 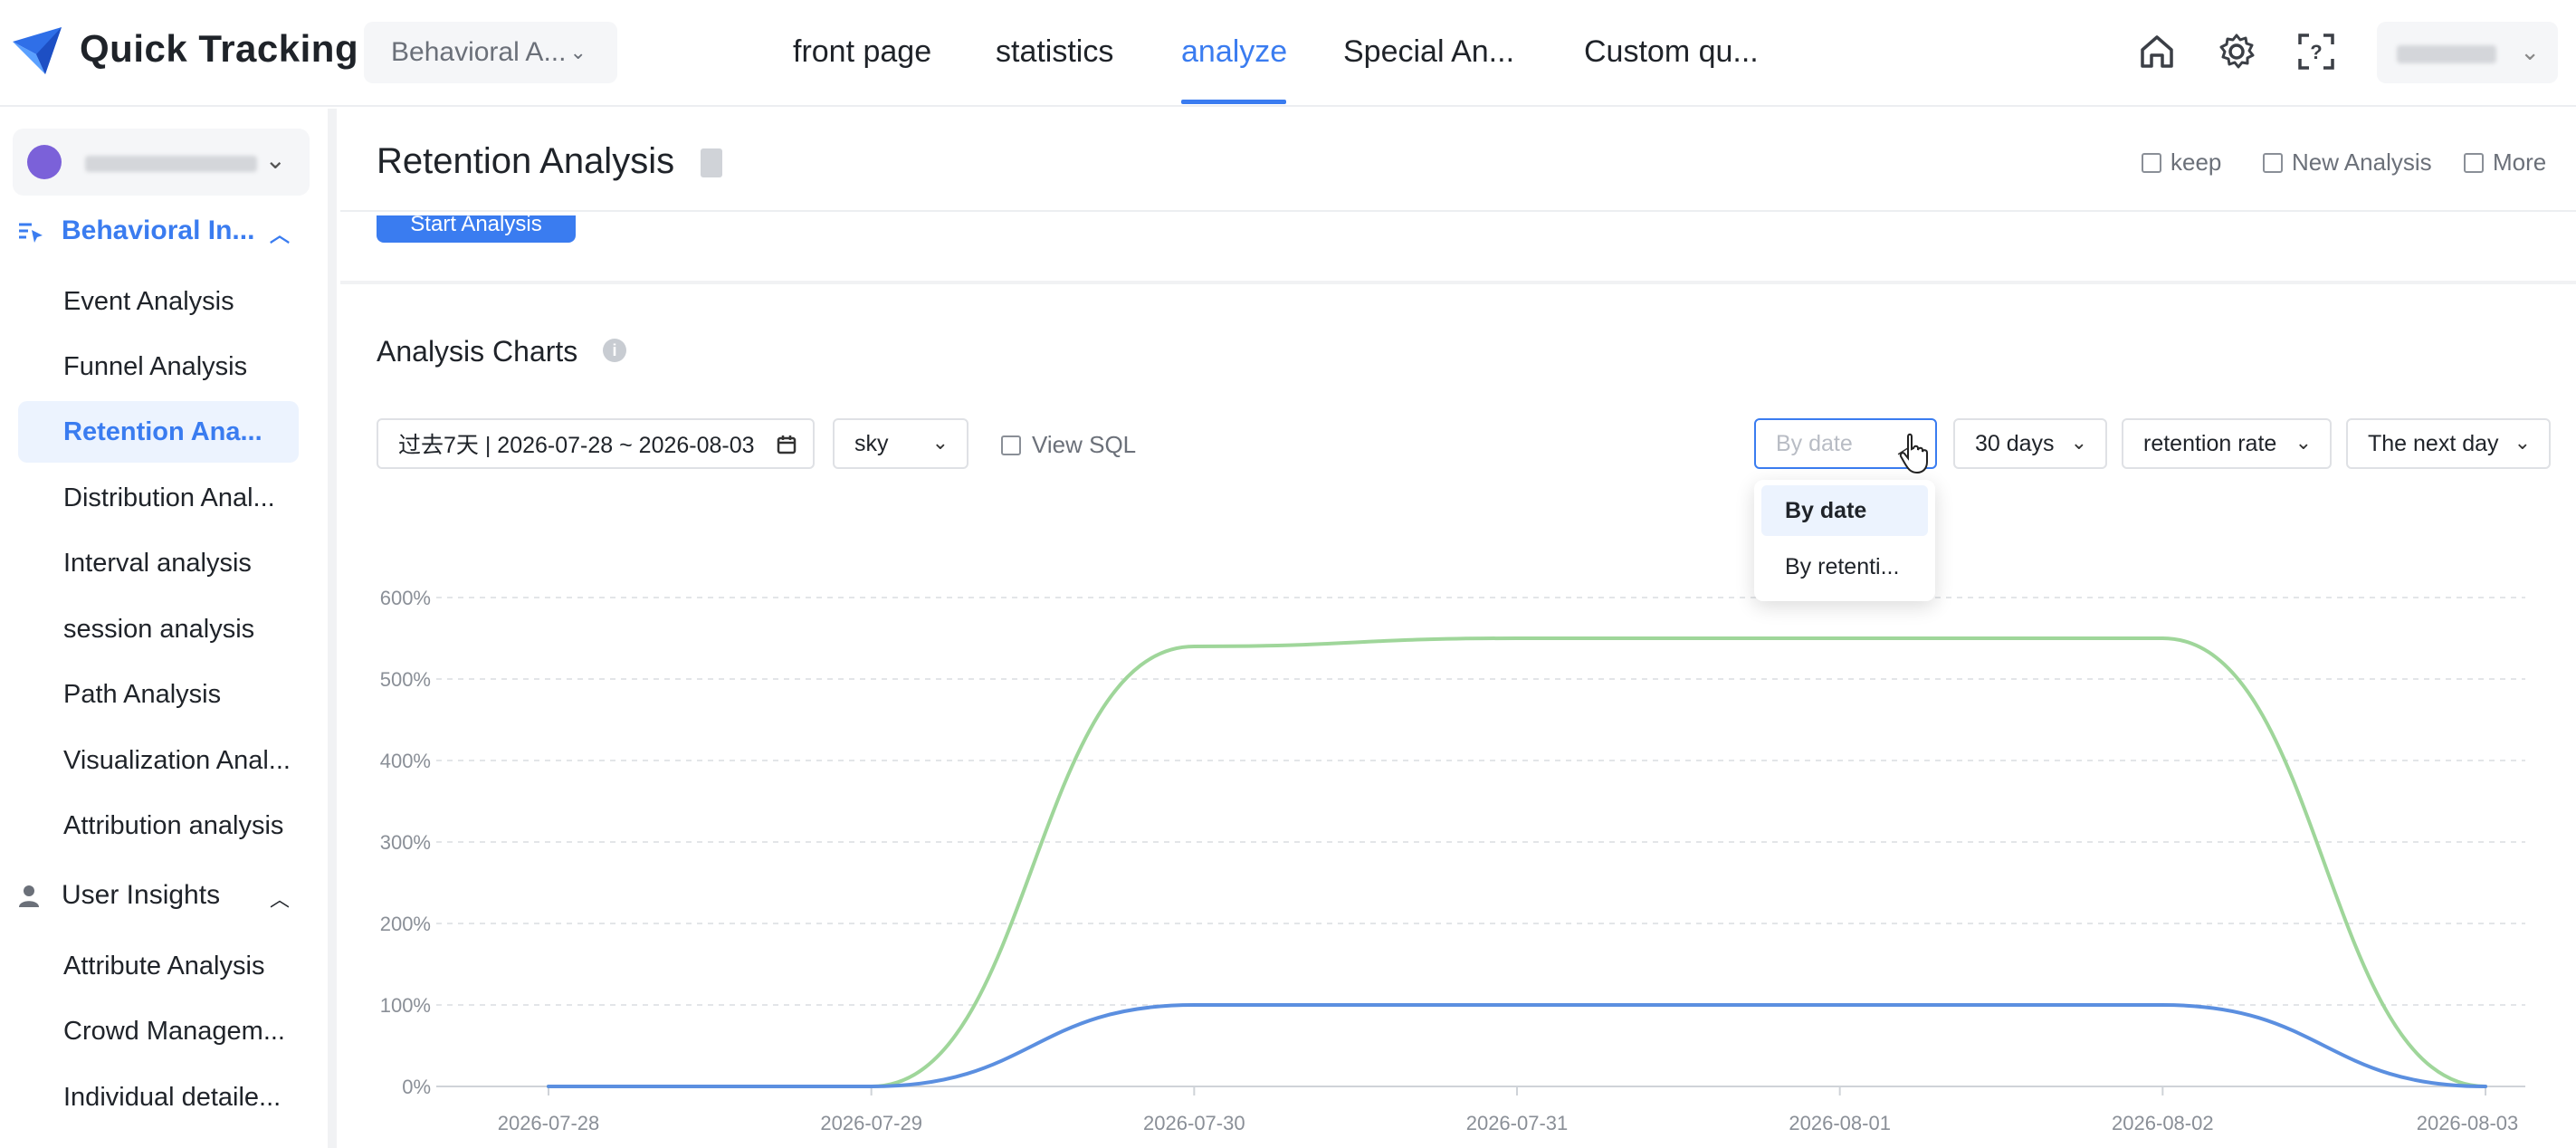 I want to click on nav-front-page: front page, so click(x=862, y=52).